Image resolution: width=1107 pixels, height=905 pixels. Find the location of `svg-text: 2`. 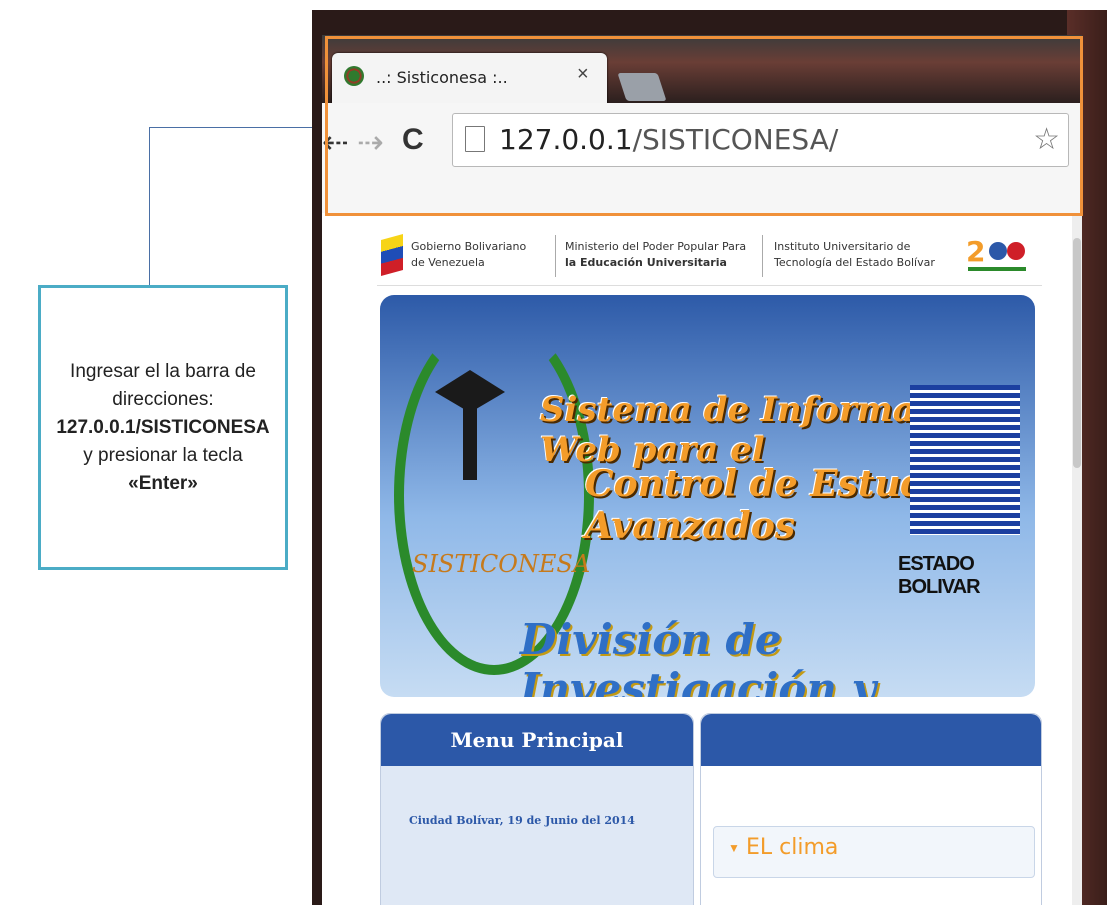

svg-text: 2 is located at coordinates (975, 251).